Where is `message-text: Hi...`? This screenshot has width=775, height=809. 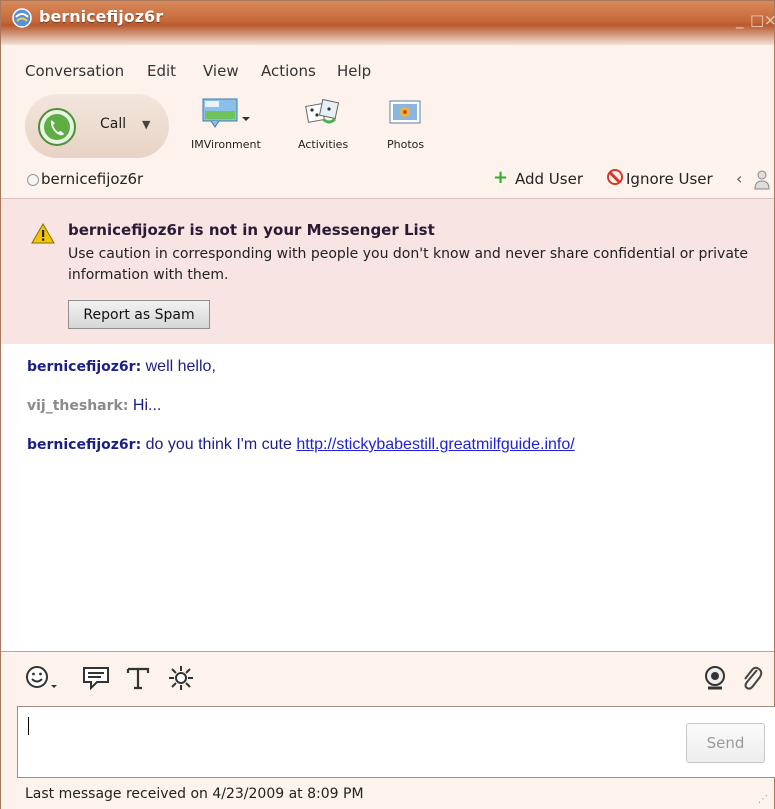 message-text: Hi... is located at coordinates (147, 405).